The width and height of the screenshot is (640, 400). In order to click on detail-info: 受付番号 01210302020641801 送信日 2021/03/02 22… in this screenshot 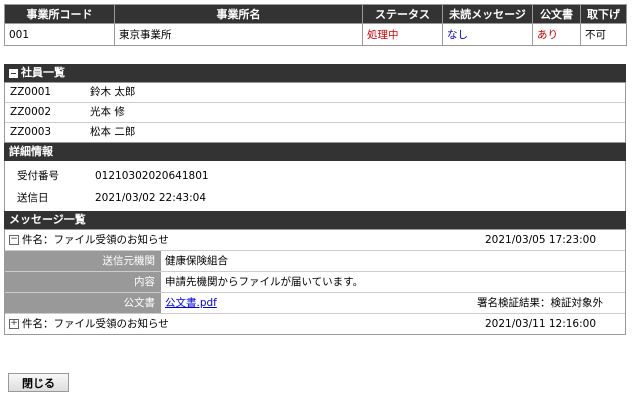, I will do `click(315, 186)`.